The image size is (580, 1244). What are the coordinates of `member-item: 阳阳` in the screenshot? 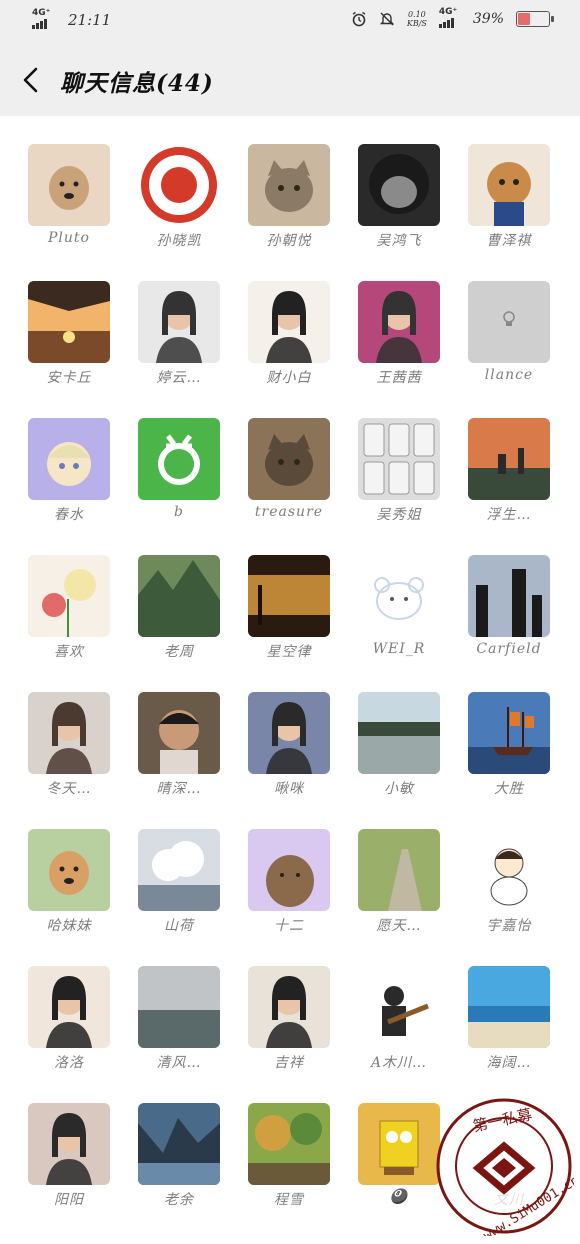 It's located at (69, 1141).